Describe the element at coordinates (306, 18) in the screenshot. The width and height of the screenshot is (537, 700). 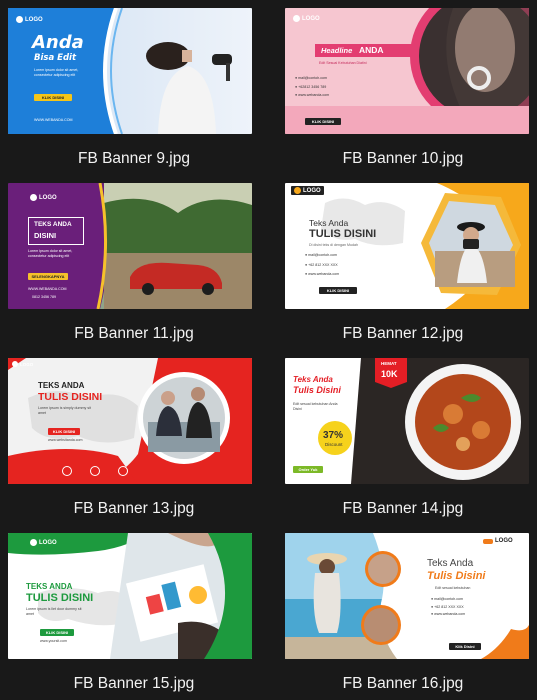
I see `banner-10-logo: LOGO` at that location.